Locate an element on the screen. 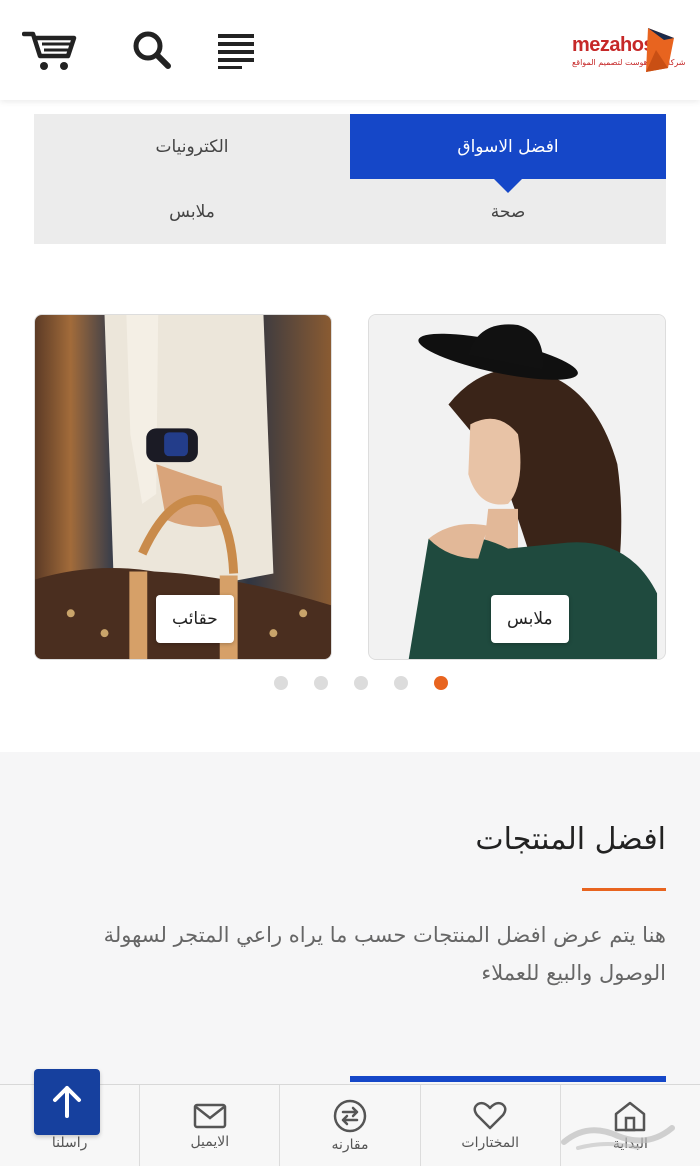 The height and width of the screenshot is (1166, 700). carousel-card-bags: حقائب is located at coordinates (183, 487).